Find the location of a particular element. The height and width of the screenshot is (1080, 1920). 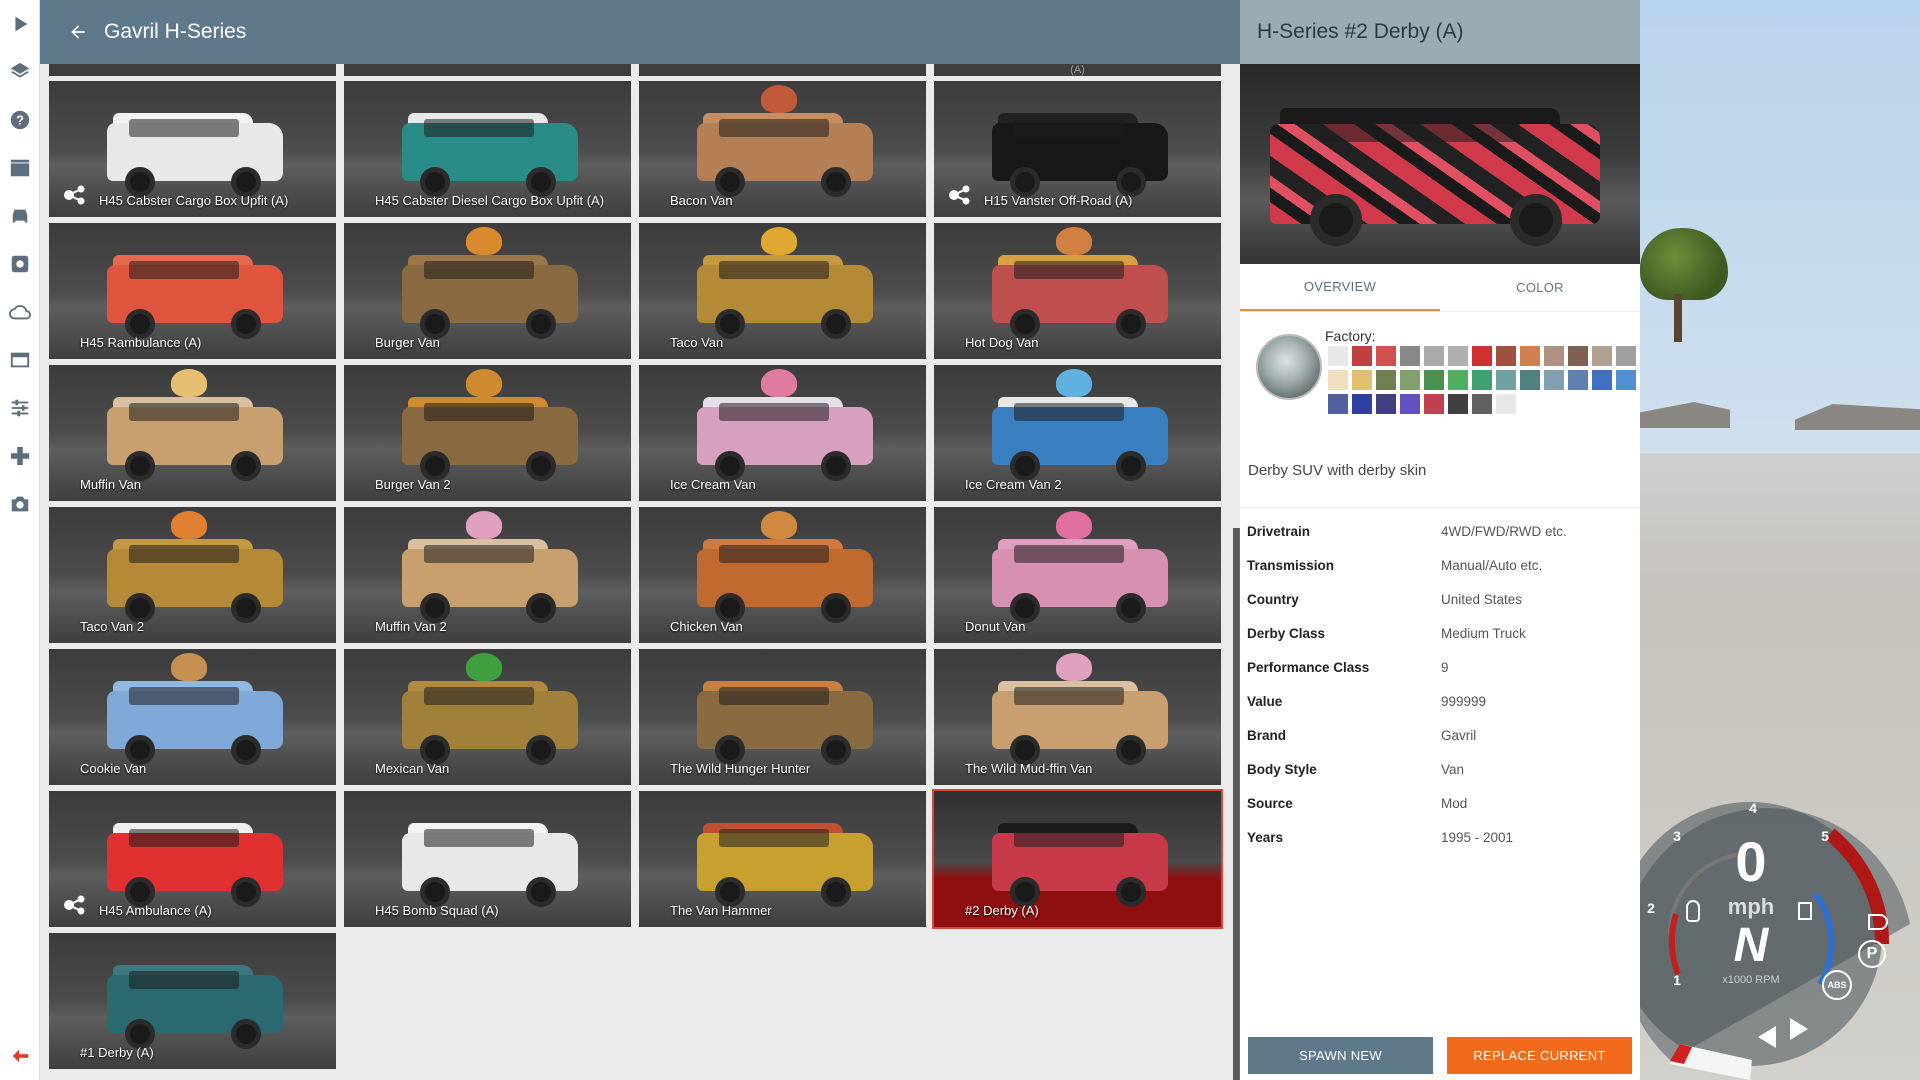

window-icon is located at coordinates (20, 360).